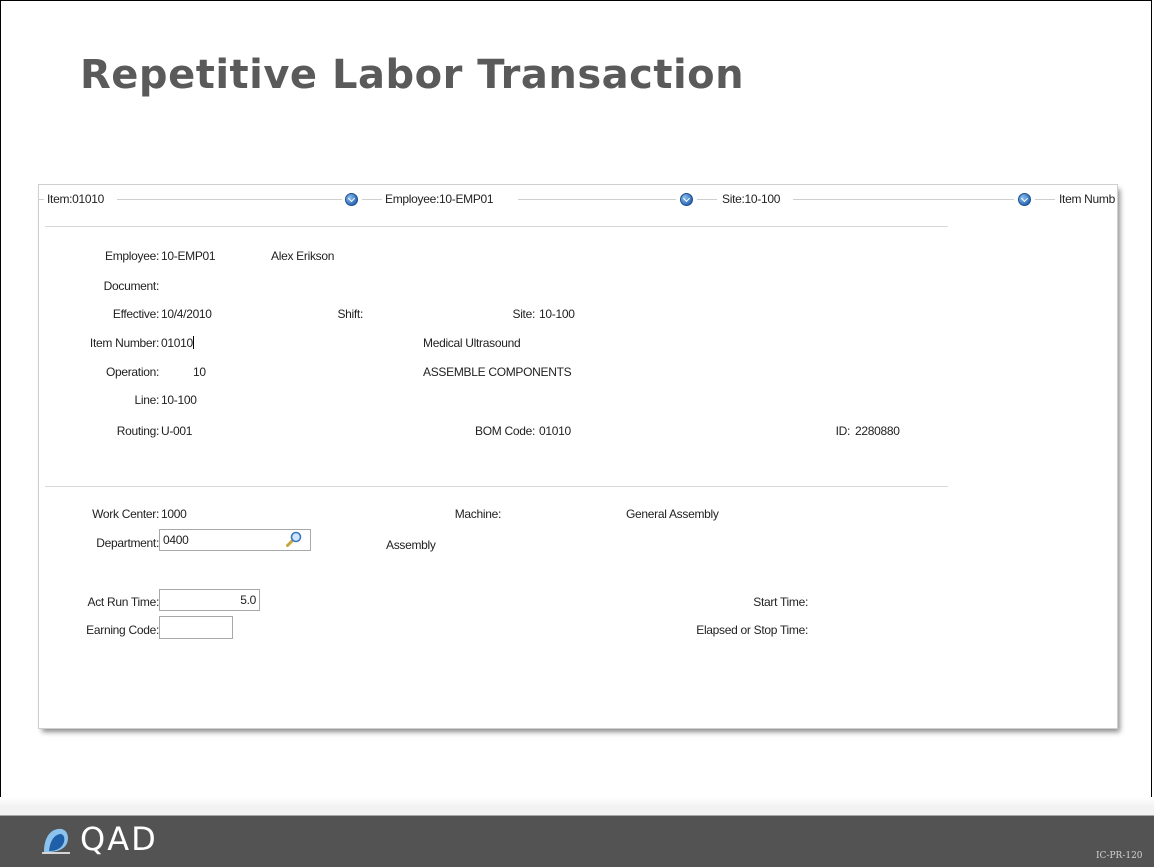 The width and height of the screenshot is (1154, 867). I want to click on id-label: ID:, so click(843, 431).